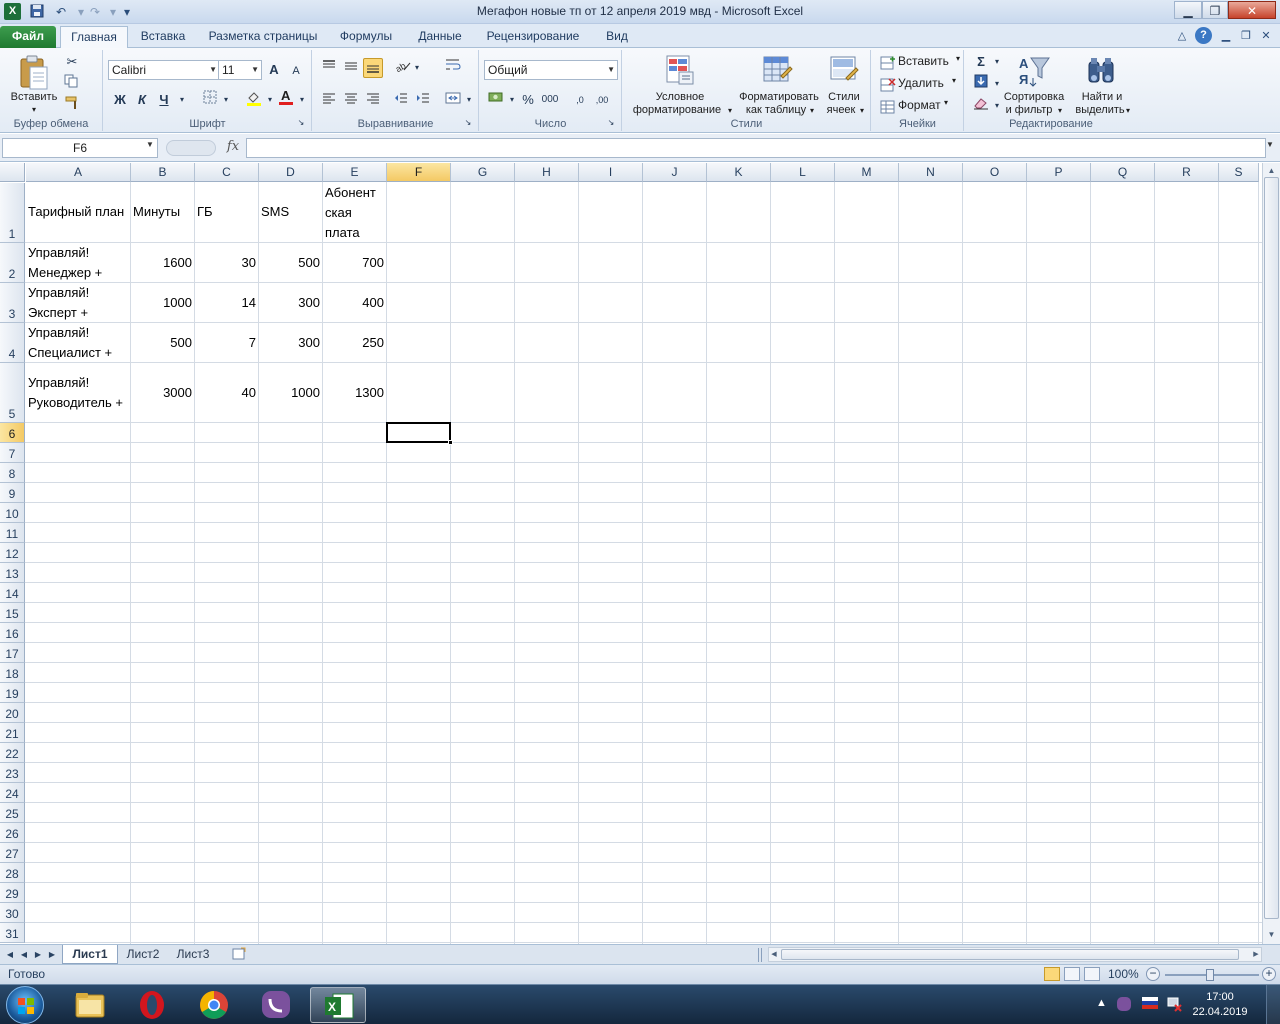 The width and height of the screenshot is (1280, 1024). Describe the element at coordinates (12, 343) in the screenshot. I see `row-header-4: 4` at that location.